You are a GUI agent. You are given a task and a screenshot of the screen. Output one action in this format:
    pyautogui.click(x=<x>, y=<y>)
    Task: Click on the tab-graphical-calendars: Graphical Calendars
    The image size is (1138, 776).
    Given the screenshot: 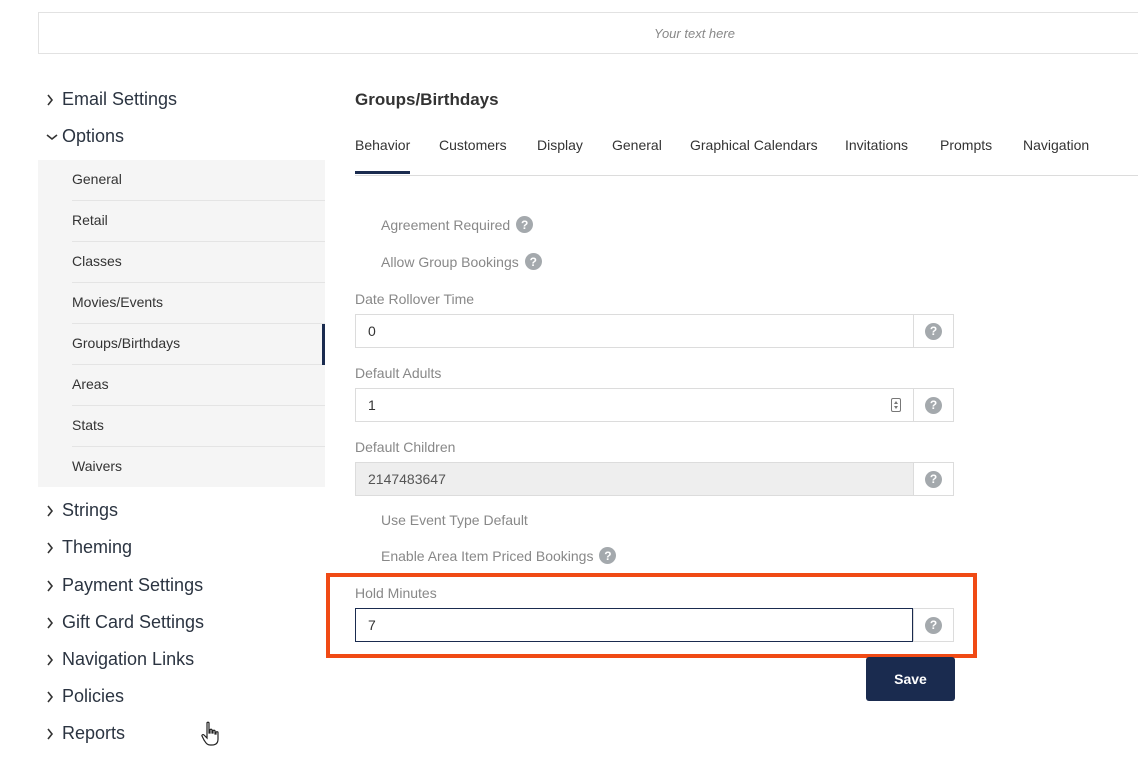 What is the action you would take?
    pyautogui.click(x=754, y=155)
    